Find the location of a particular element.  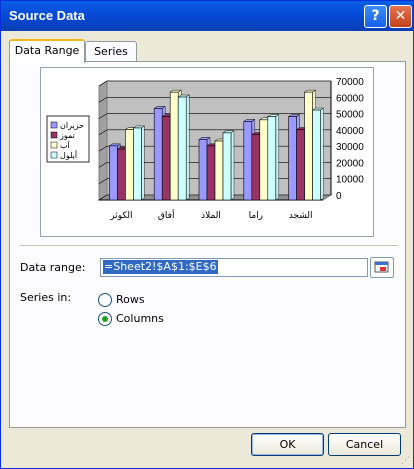

series-in-label: Series in: is located at coordinates (46, 297).